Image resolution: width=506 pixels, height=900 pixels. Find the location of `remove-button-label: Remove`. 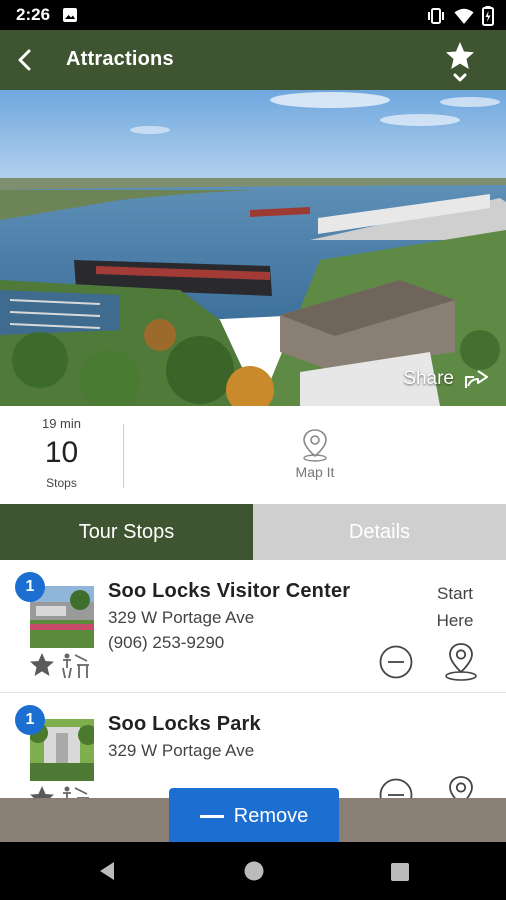

remove-button-label: Remove is located at coordinates (271, 815).